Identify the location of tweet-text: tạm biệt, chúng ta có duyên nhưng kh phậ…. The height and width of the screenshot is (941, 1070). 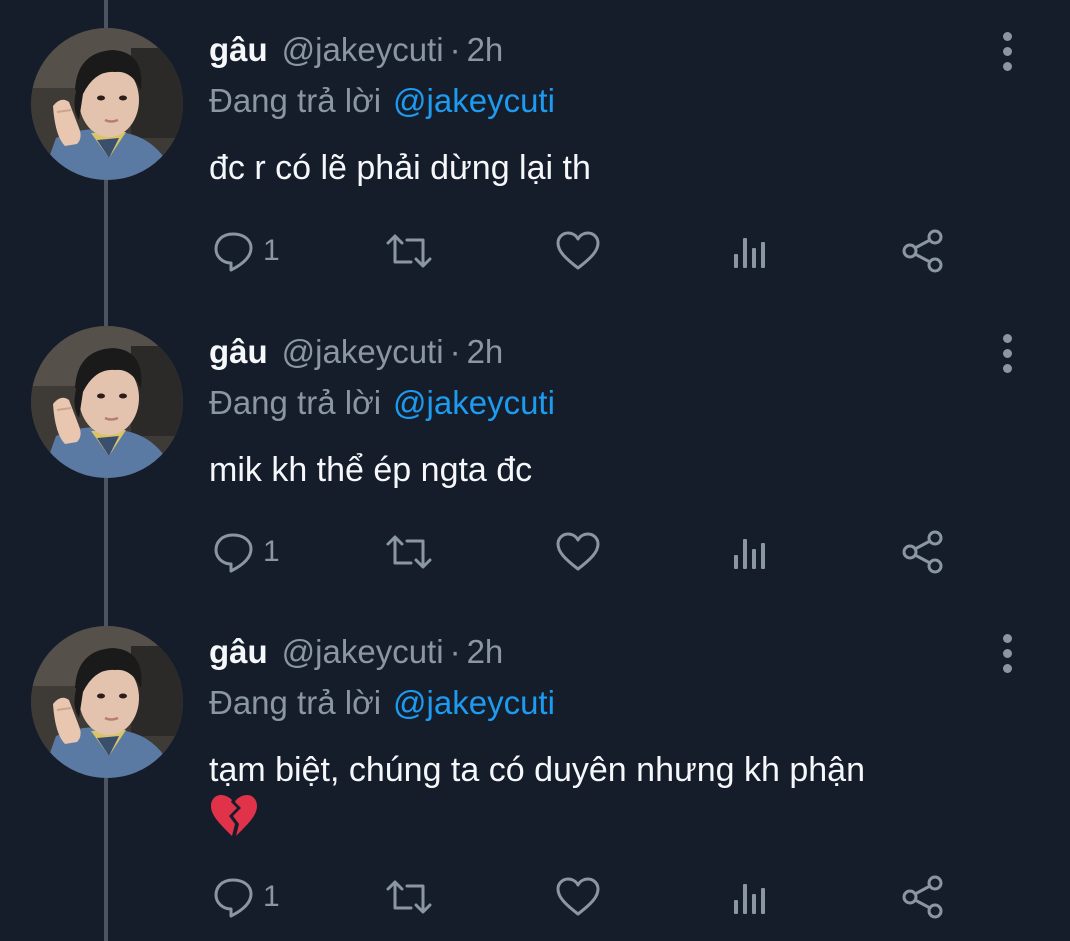
(537, 770).